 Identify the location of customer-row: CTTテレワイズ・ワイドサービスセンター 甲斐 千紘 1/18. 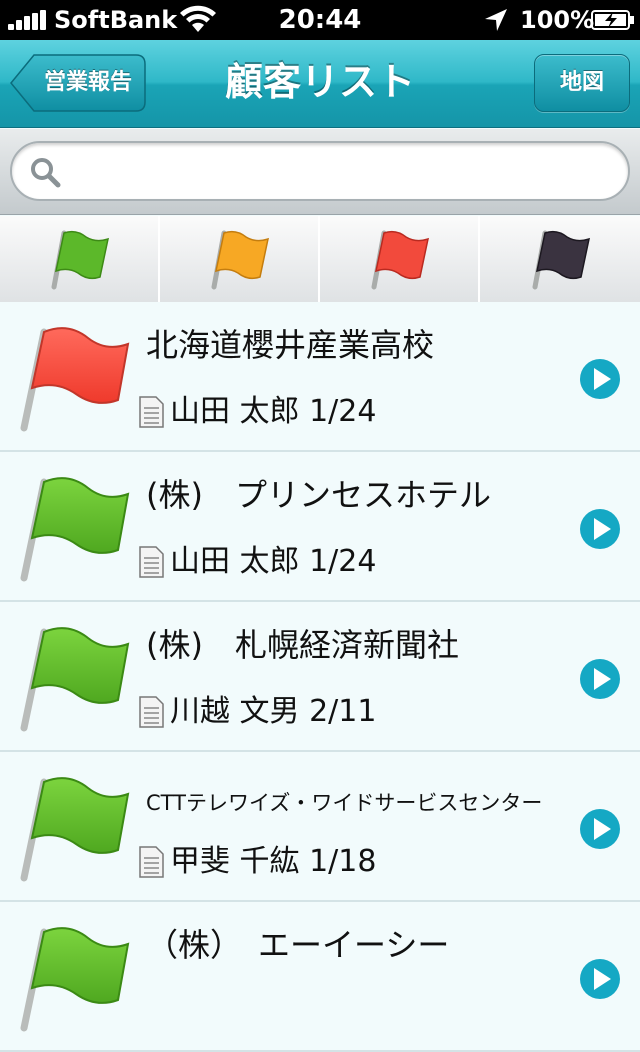
(320, 827).